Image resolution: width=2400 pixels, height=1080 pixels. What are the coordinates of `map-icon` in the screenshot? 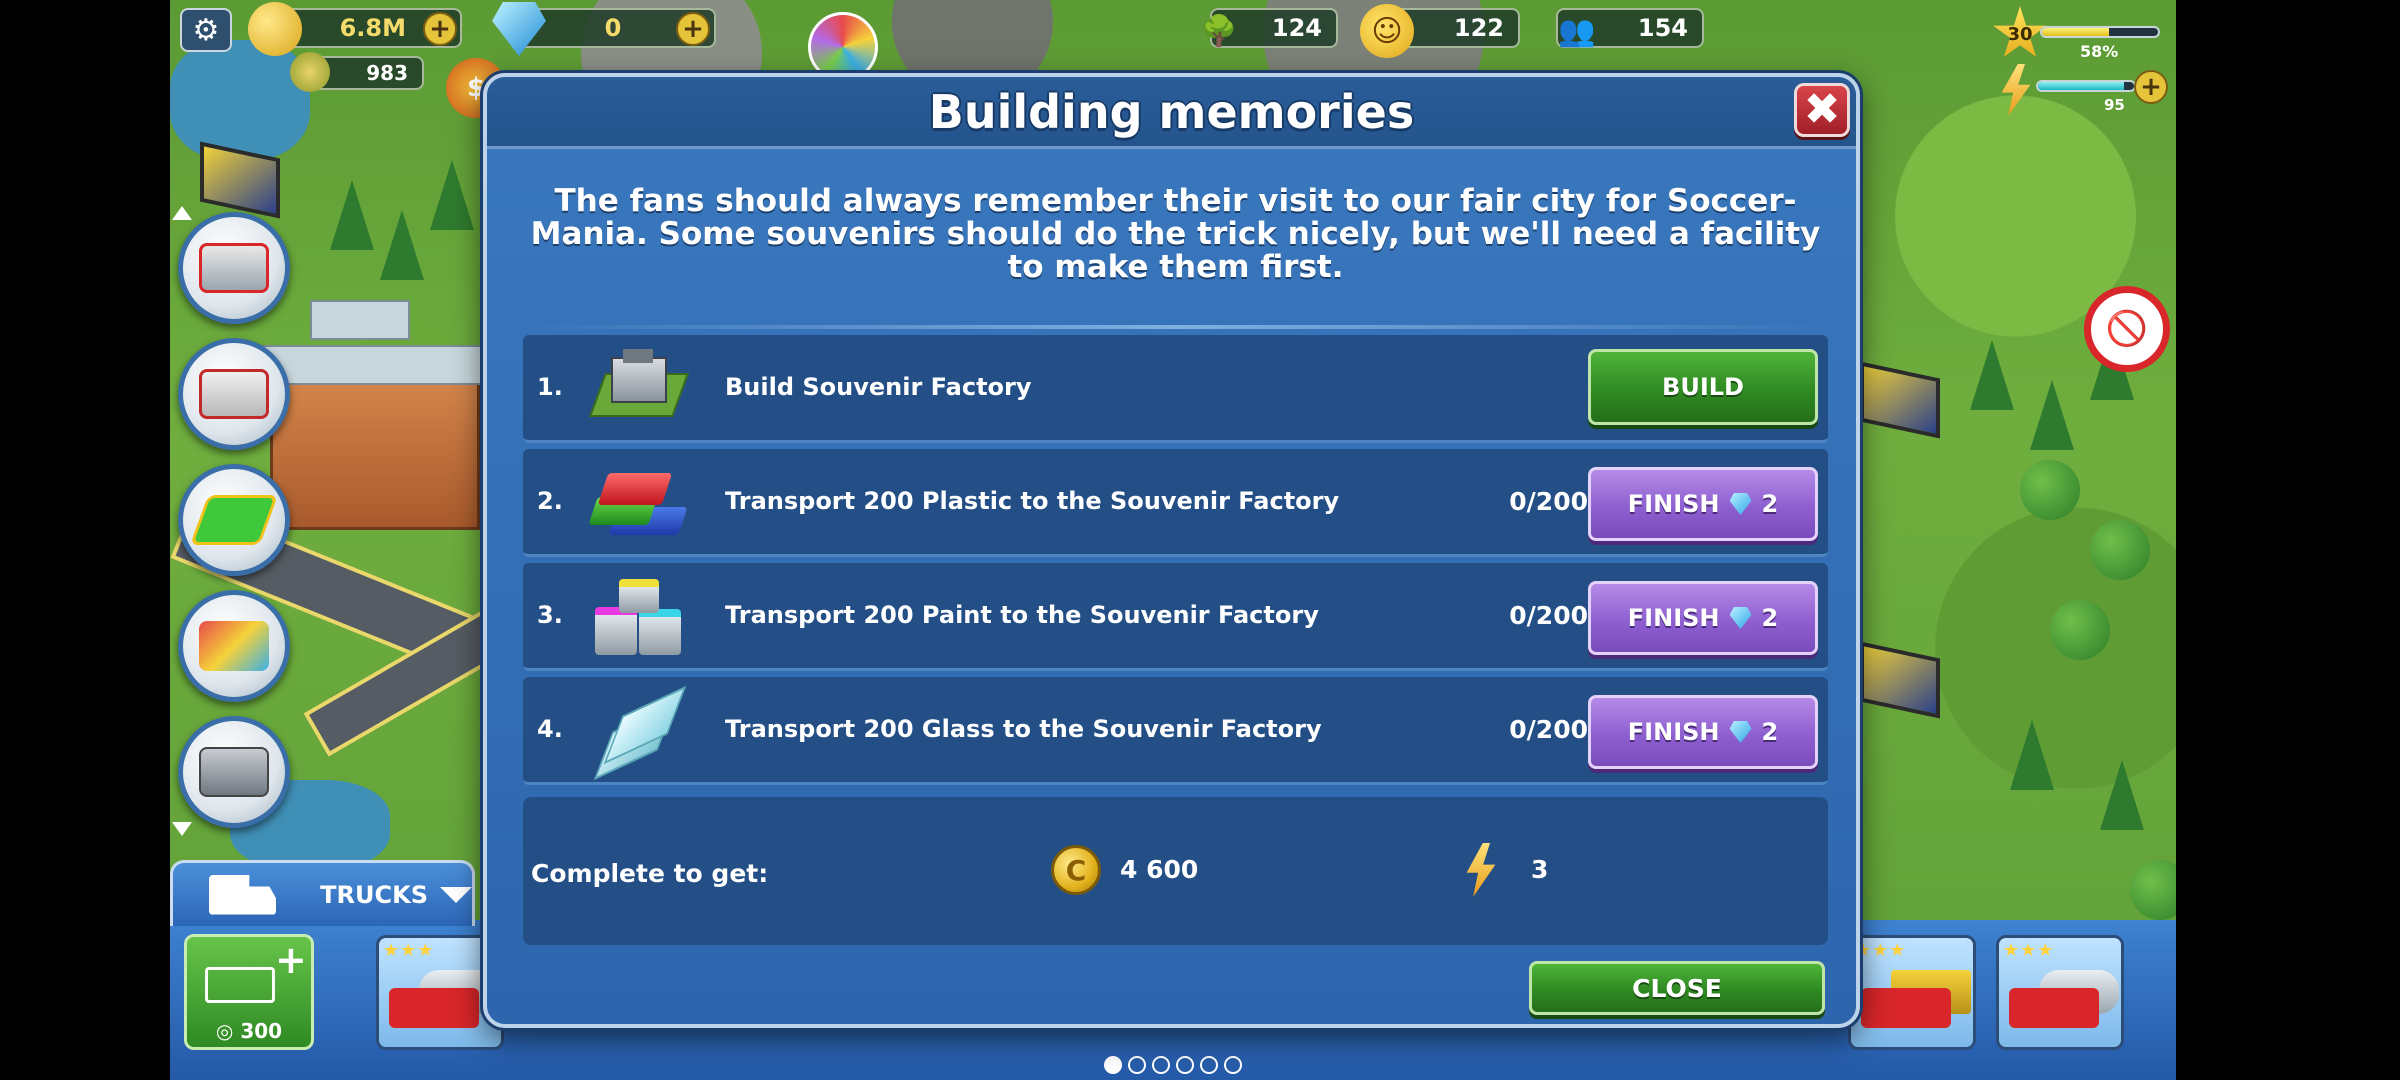 It's located at (234, 646).